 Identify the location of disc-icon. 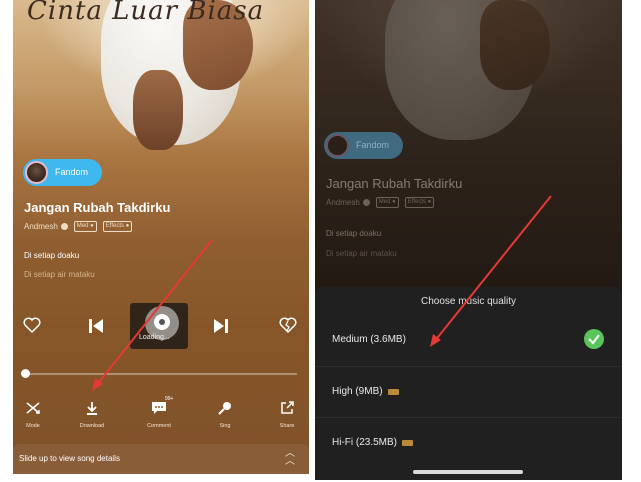
(162, 324).